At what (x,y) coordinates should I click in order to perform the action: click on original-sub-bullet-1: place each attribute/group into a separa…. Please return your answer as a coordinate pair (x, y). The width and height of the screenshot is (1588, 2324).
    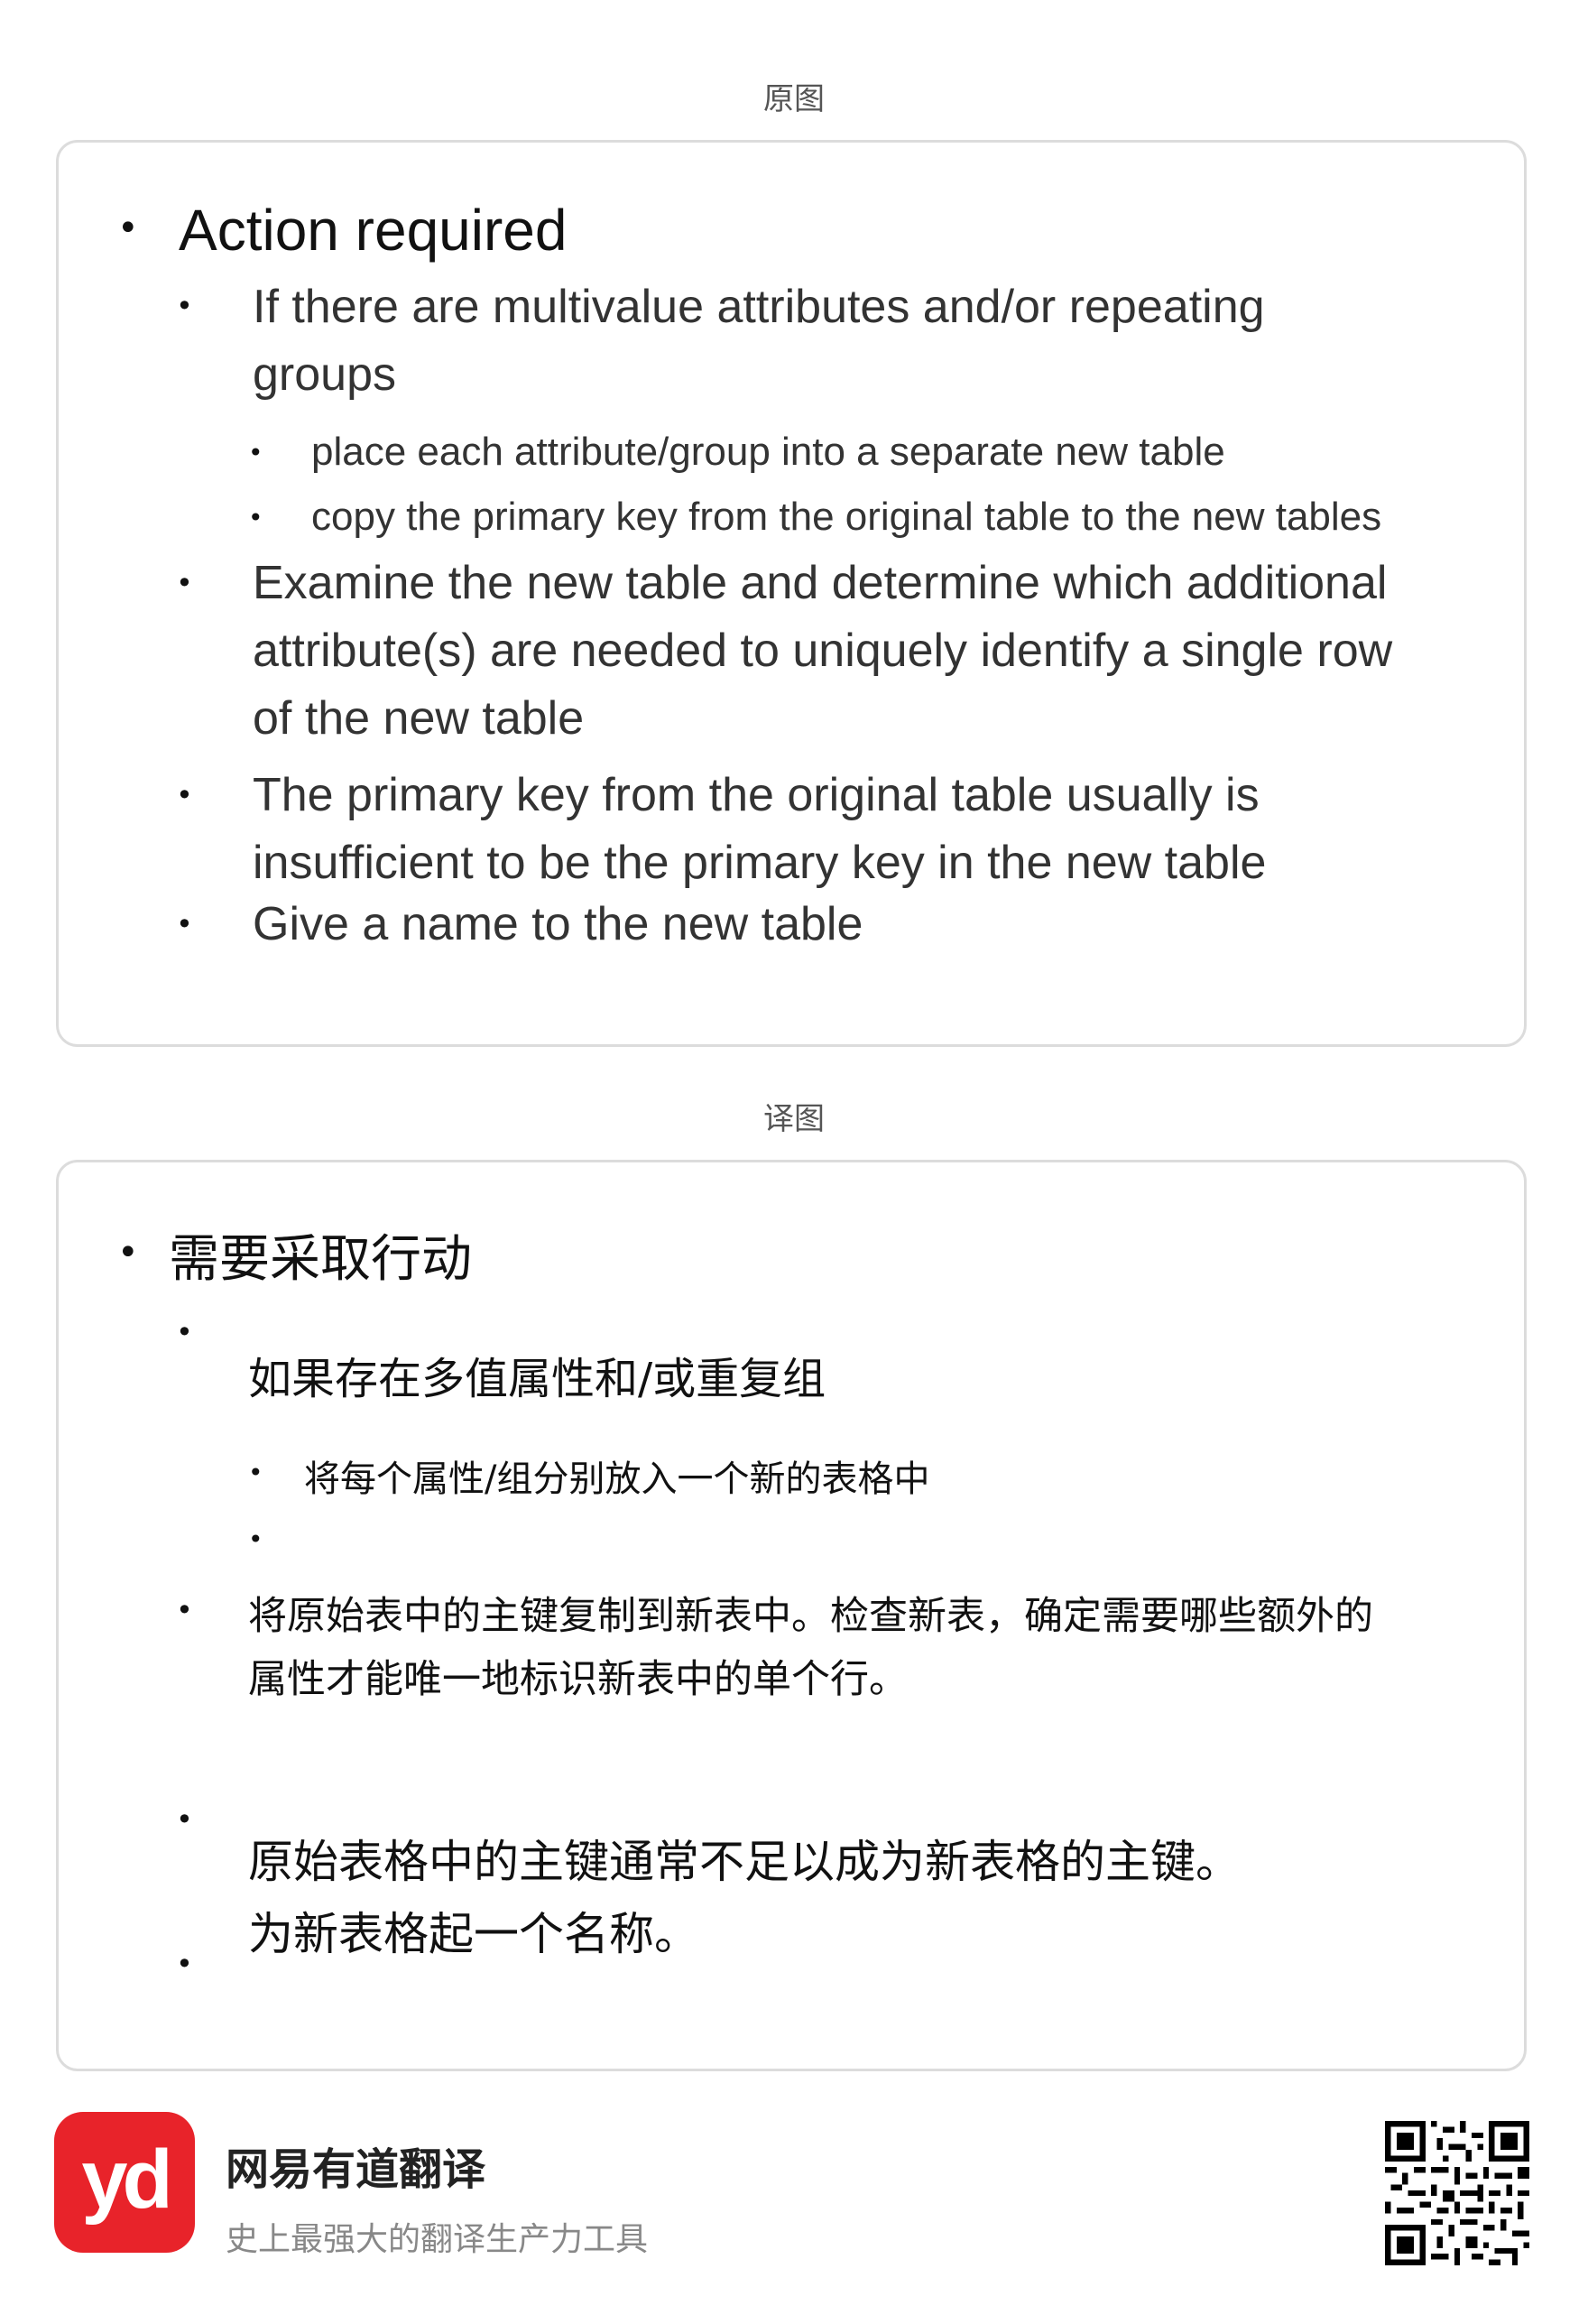
    Looking at the image, I should click on (768, 452).